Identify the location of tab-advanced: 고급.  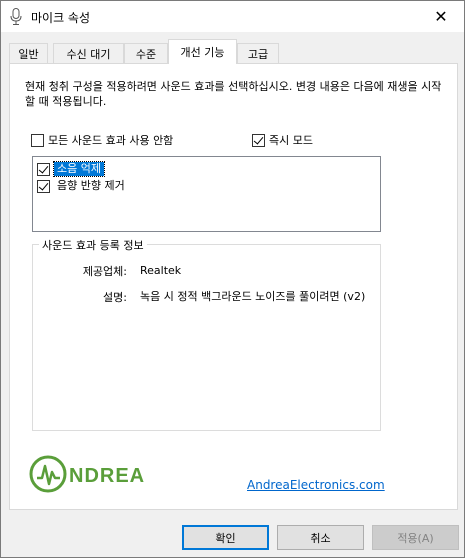
(258, 53).